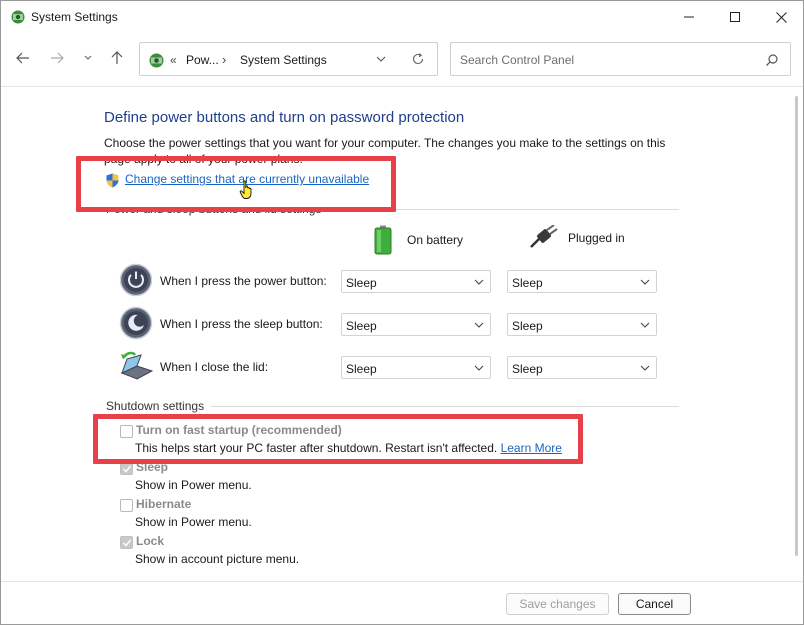 Image resolution: width=804 pixels, height=625 pixels. What do you see at coordinates (243, 281) in the screenshot?
I see `power-button-label: When I press the power button:` at bounding box center [243, 281].